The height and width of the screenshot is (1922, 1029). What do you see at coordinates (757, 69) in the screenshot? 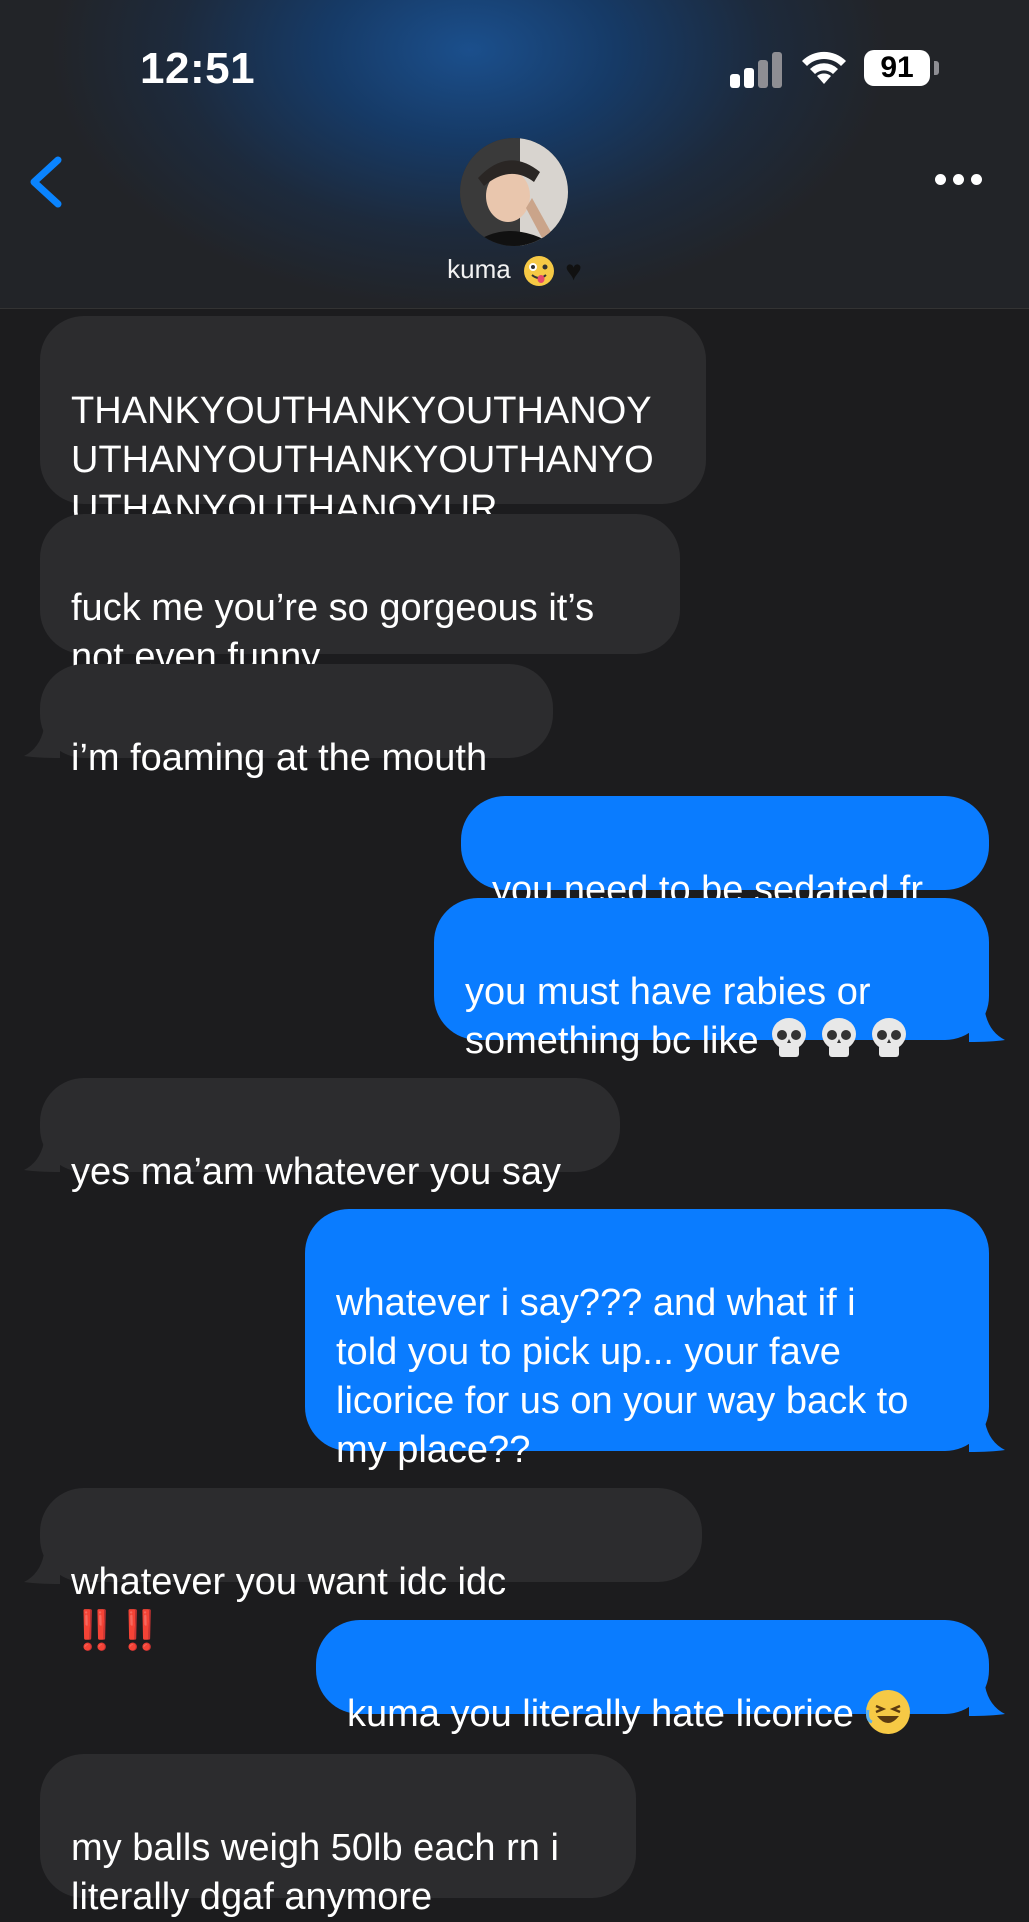
I see `signal-icon` at bounding box center [757, 69].